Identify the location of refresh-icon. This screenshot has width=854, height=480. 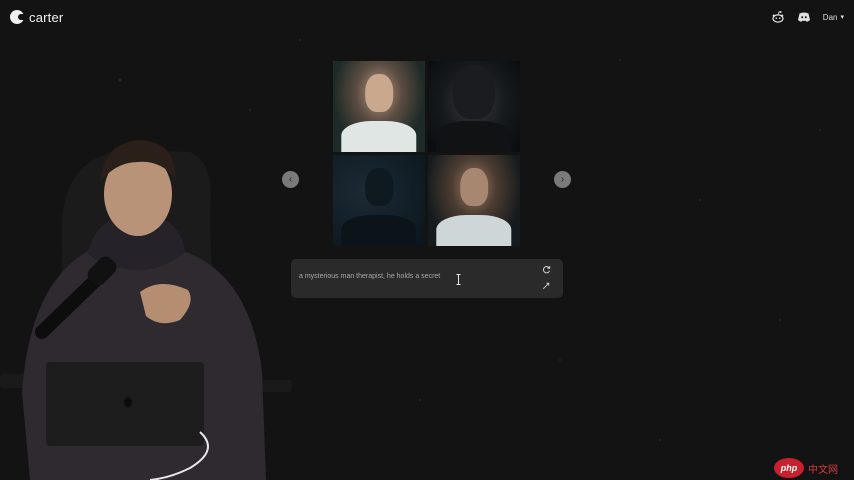
(546, 269).